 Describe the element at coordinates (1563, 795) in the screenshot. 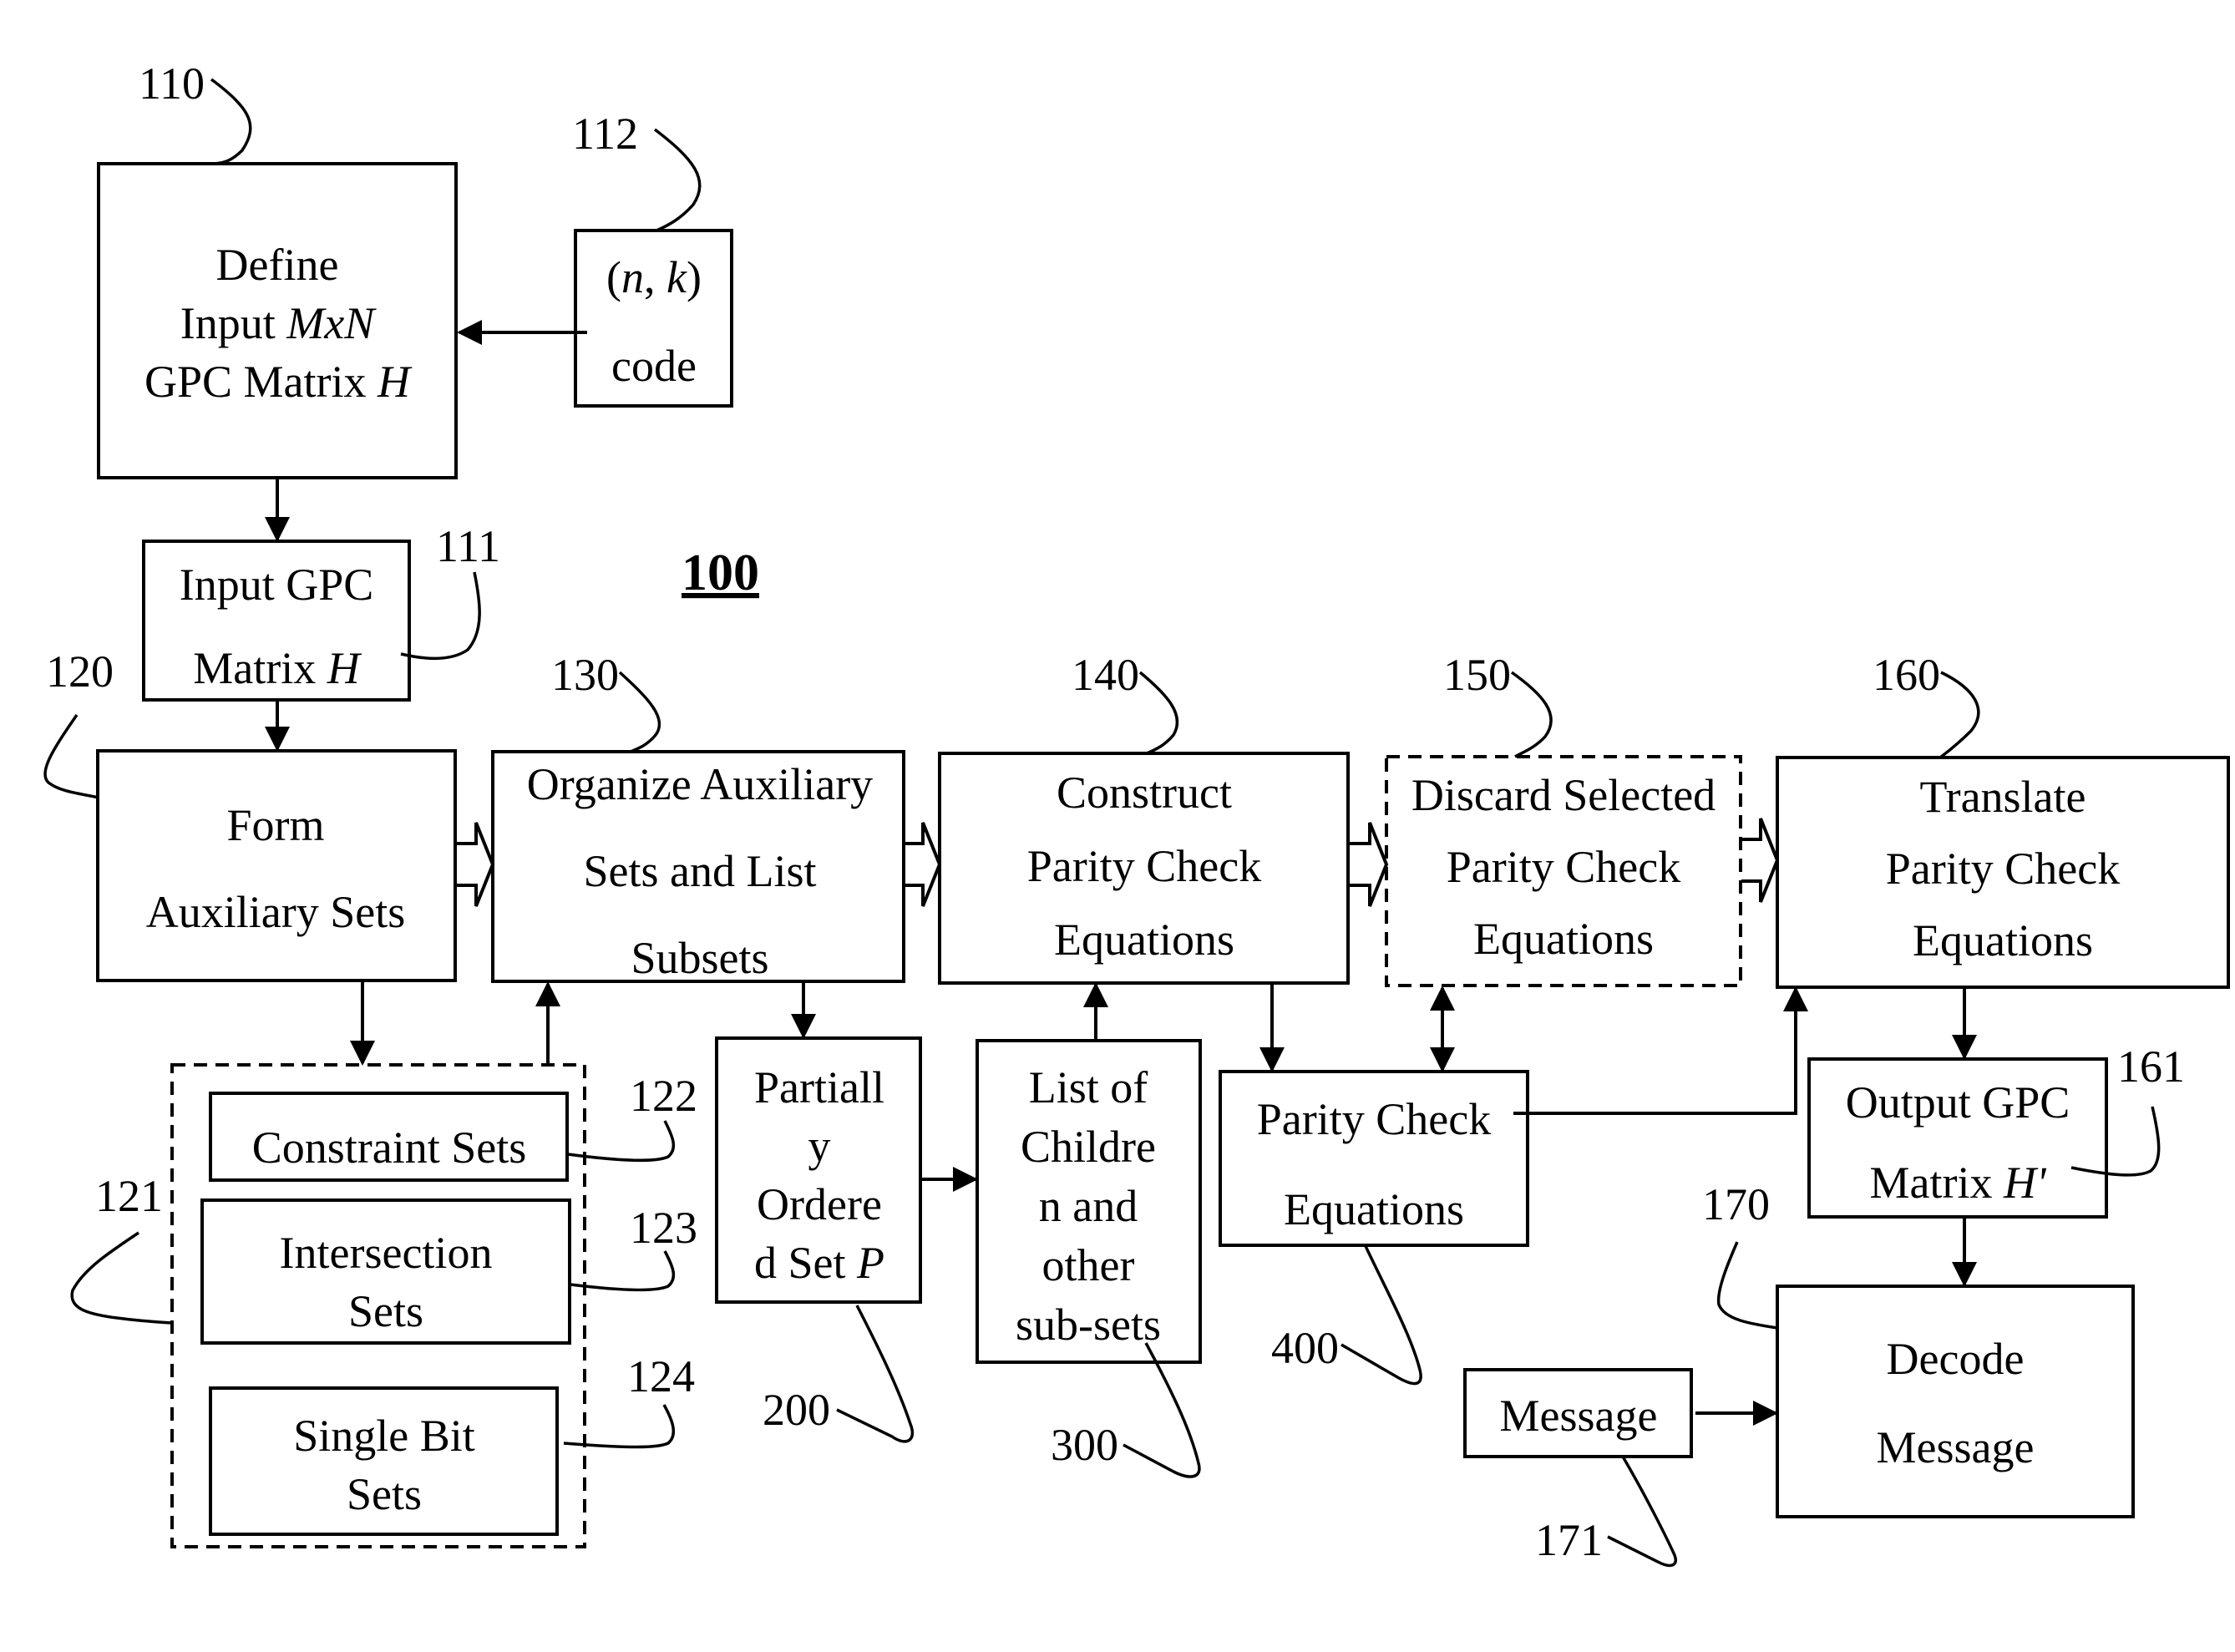

I see `label-line: Discard Selected` at that location.